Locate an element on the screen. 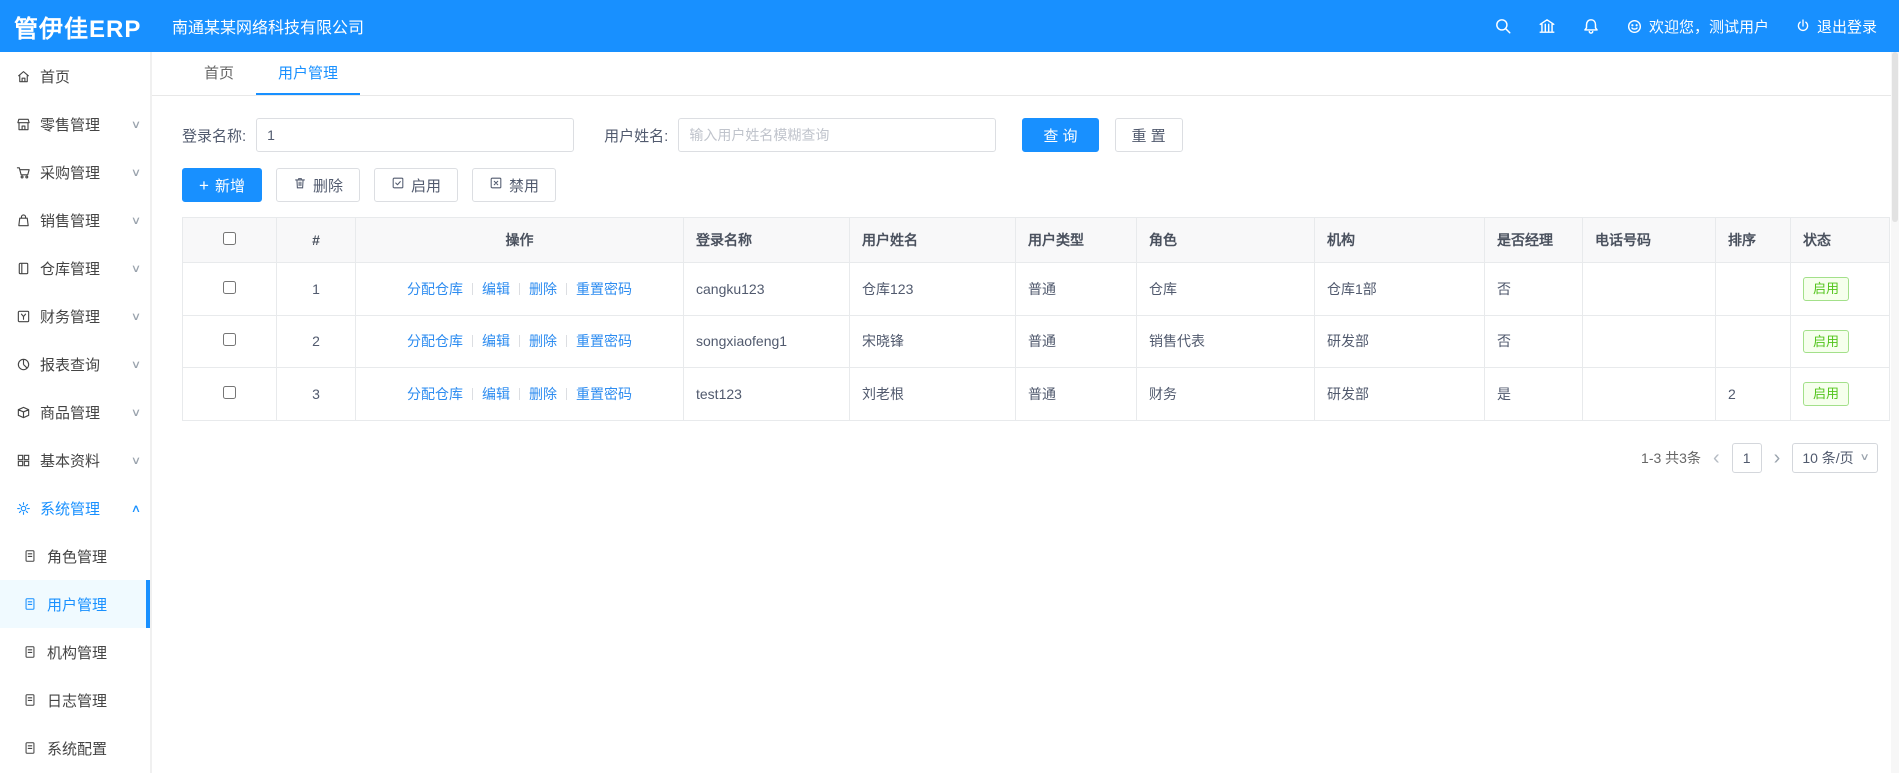  store-icon is located at coordinates (23, 124).